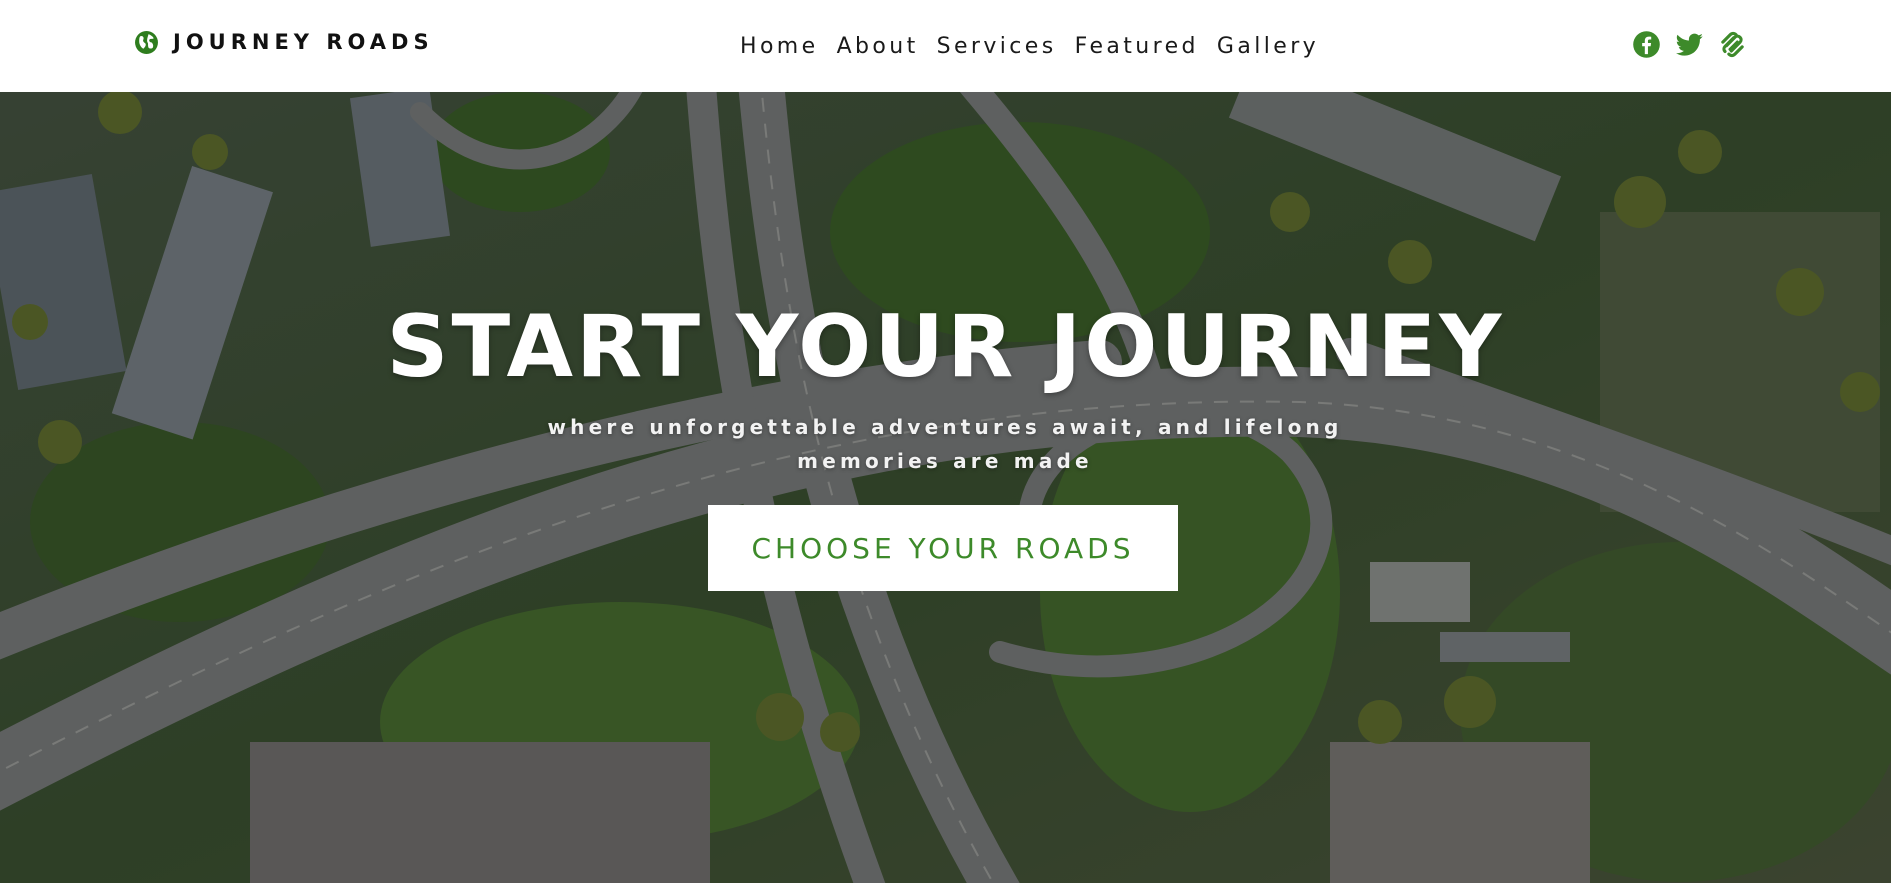  I want to click on nav-item-featured: Featured, so click(1137, 46).